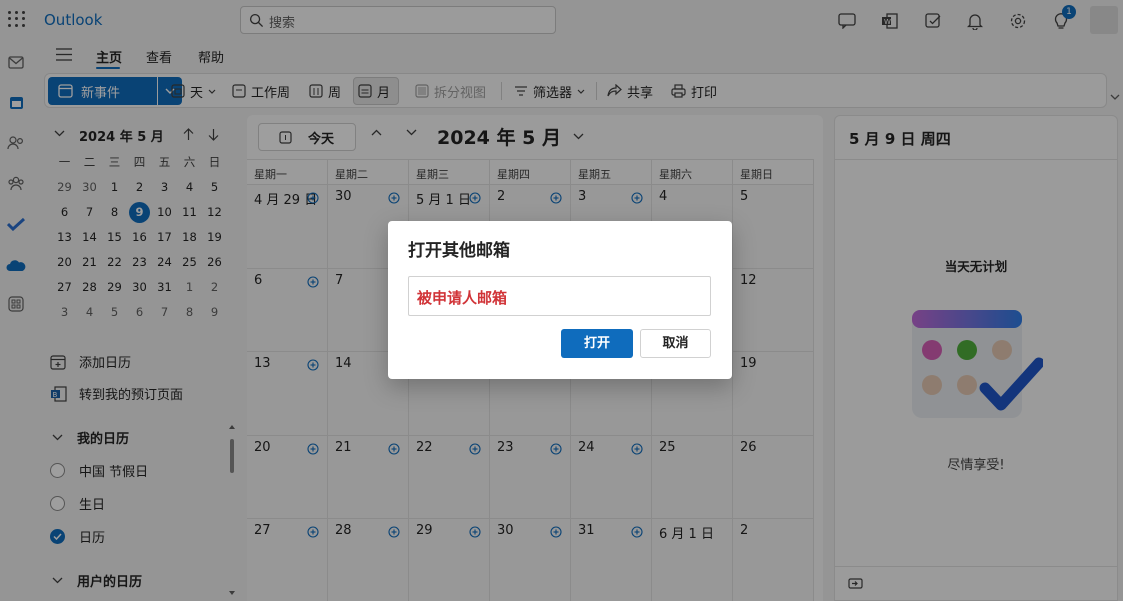 The image size is (1123, 601). I want to click on mailbox-input: 被申请人邮箱, so click(559, 296).